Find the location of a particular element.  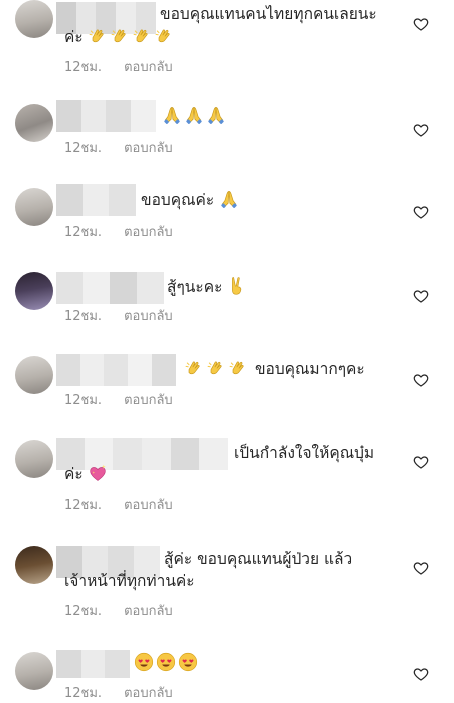

comment-text: ขอบคุณค่ะ is located at coordinates (191, 200).